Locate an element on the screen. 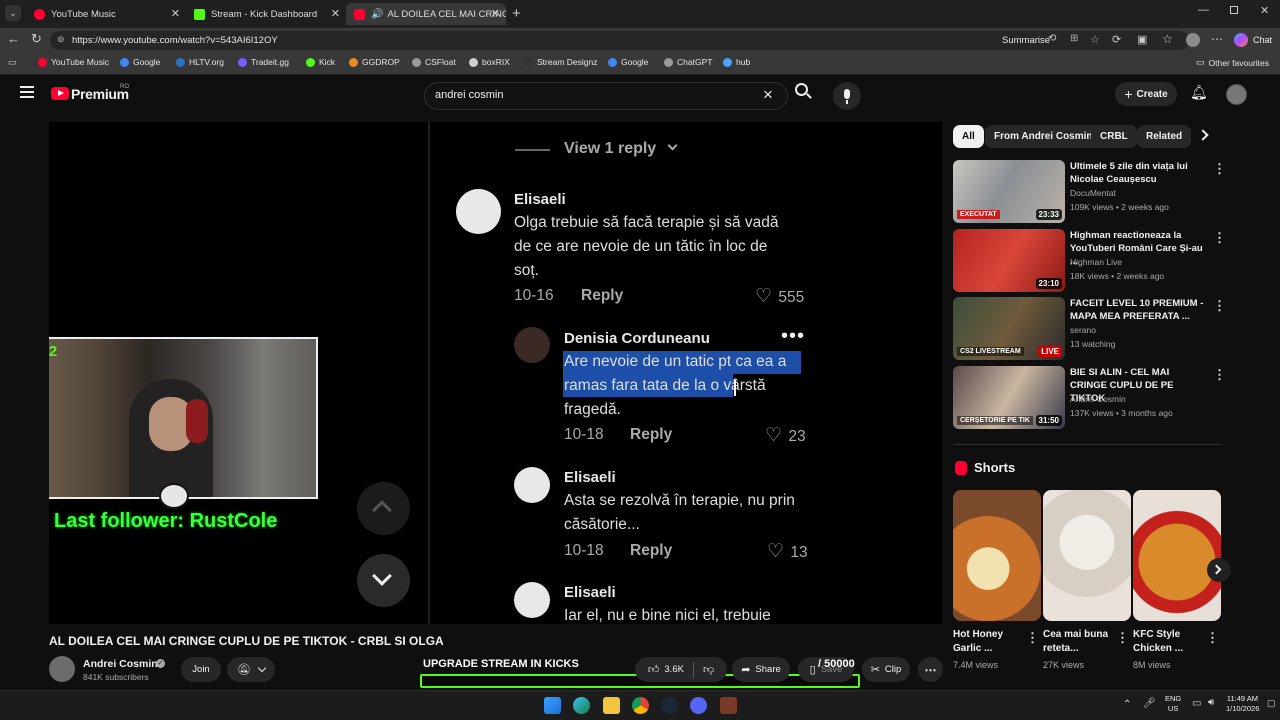 This screenshot has height=720, width=1280. thumbs-down-icon: 👎︎ is located at coordinates (708, 669).